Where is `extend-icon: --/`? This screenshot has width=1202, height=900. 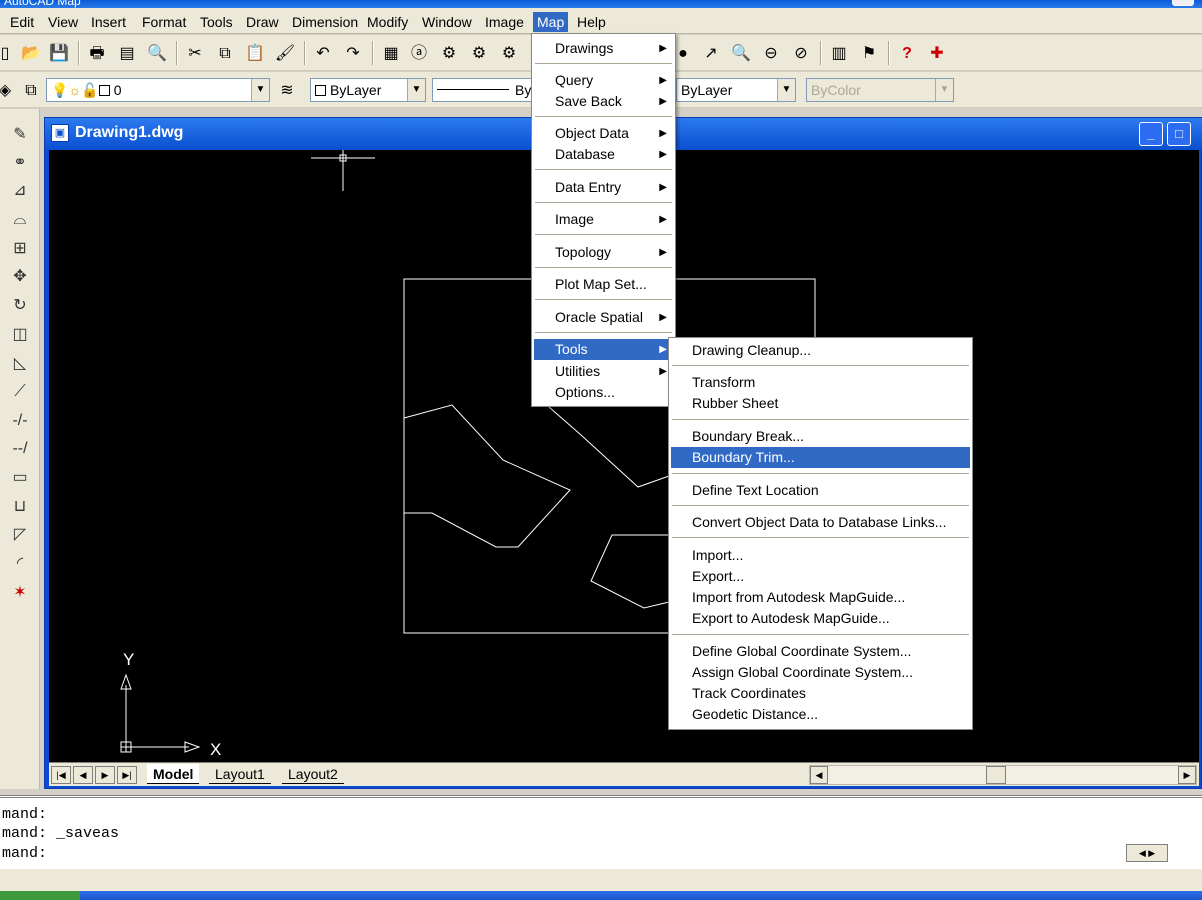 extend-icon: --/ is located at coordinates (20, 449).